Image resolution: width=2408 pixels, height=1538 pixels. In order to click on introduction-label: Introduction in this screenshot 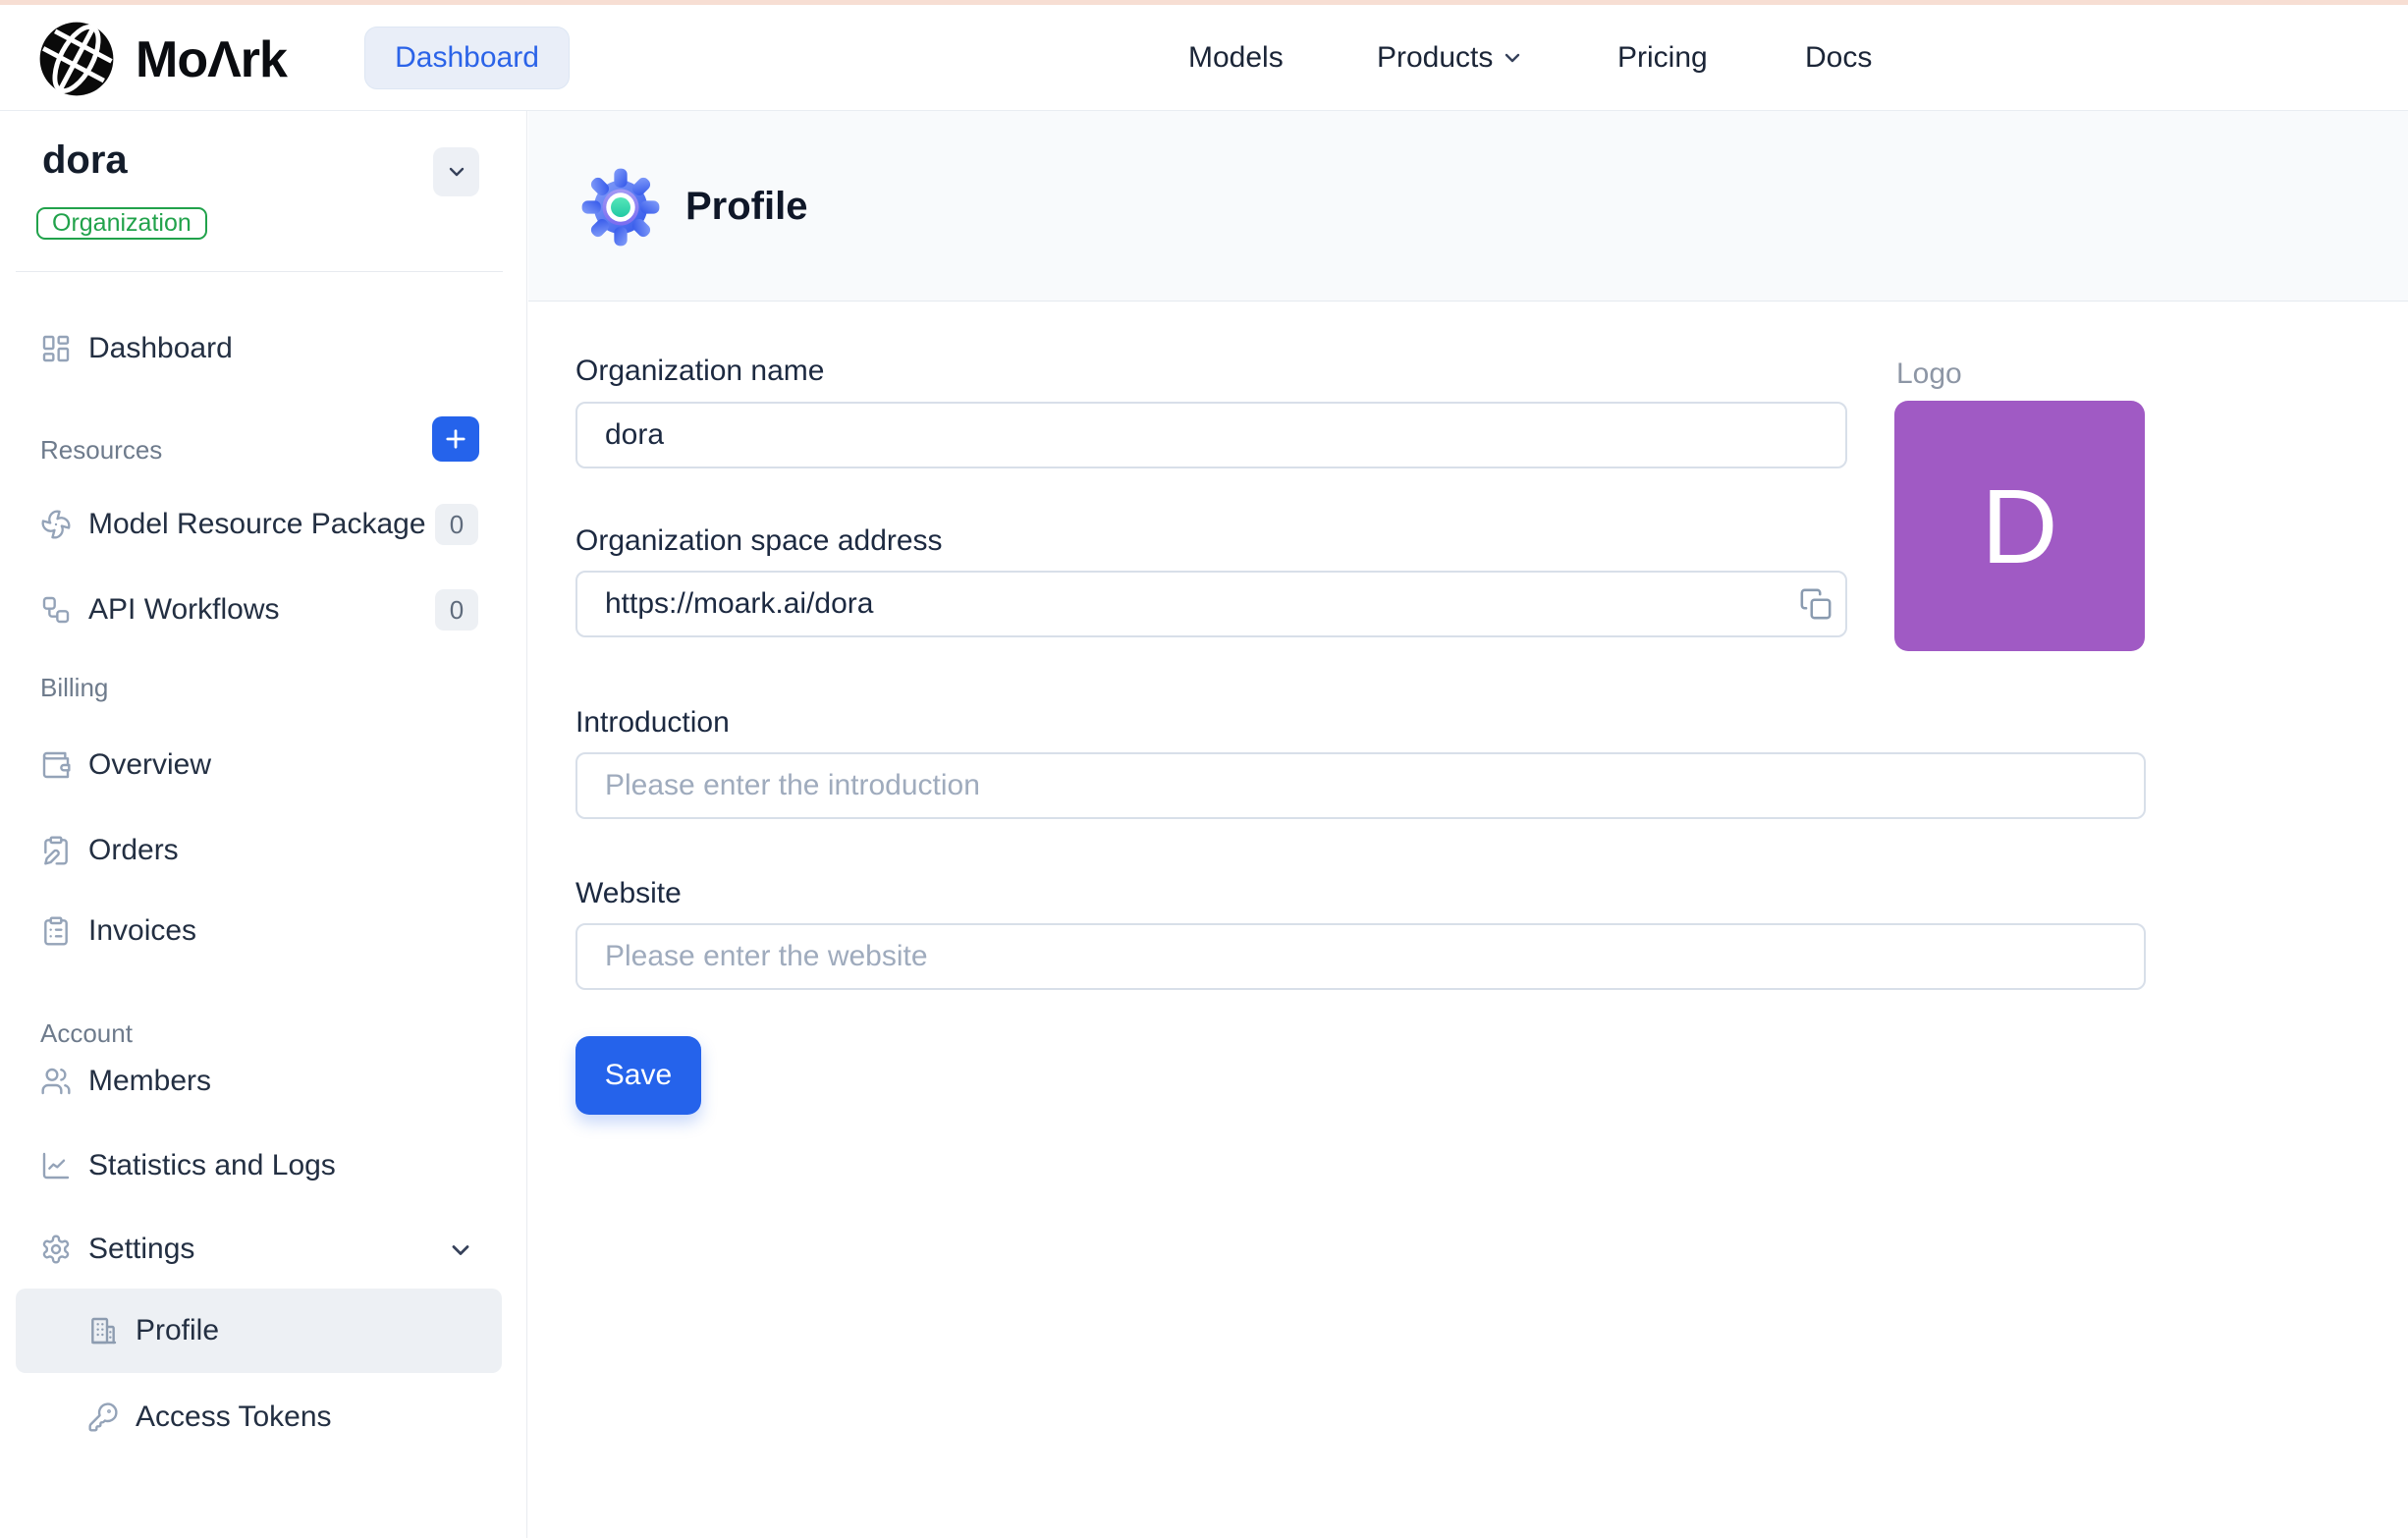, I will do `click(653, 722)`.